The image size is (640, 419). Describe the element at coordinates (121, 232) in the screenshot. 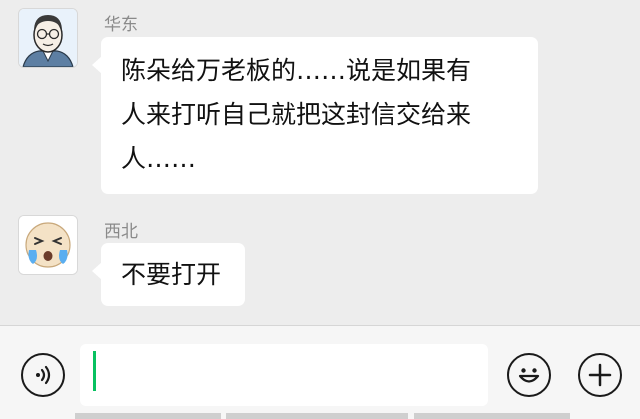

I see `sender-name: 西北` at that location.